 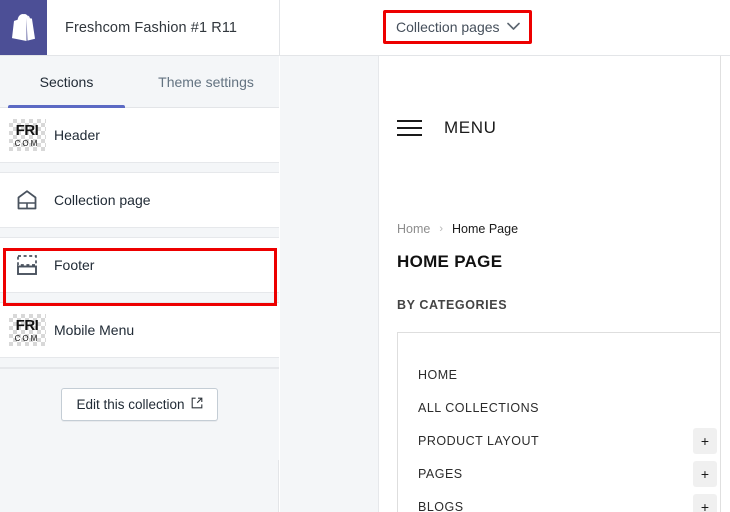 I want to click on sidebar-item-footer-label: Footer, so click(x=74, y=265).